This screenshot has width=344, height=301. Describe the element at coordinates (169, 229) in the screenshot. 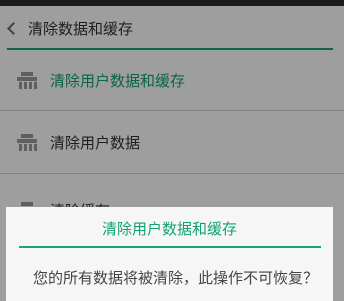

I see `dialog-title: 清除用户数据和缓存` at that location.